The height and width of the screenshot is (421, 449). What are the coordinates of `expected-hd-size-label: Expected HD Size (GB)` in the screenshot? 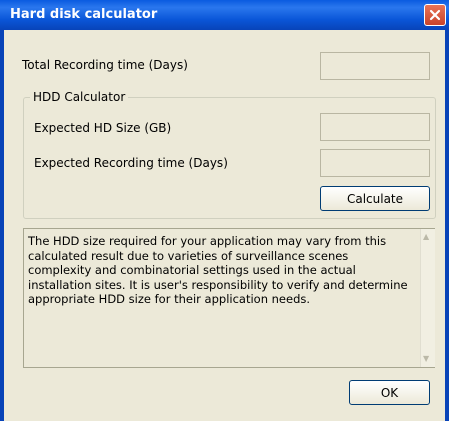 It's located at (103, 128).